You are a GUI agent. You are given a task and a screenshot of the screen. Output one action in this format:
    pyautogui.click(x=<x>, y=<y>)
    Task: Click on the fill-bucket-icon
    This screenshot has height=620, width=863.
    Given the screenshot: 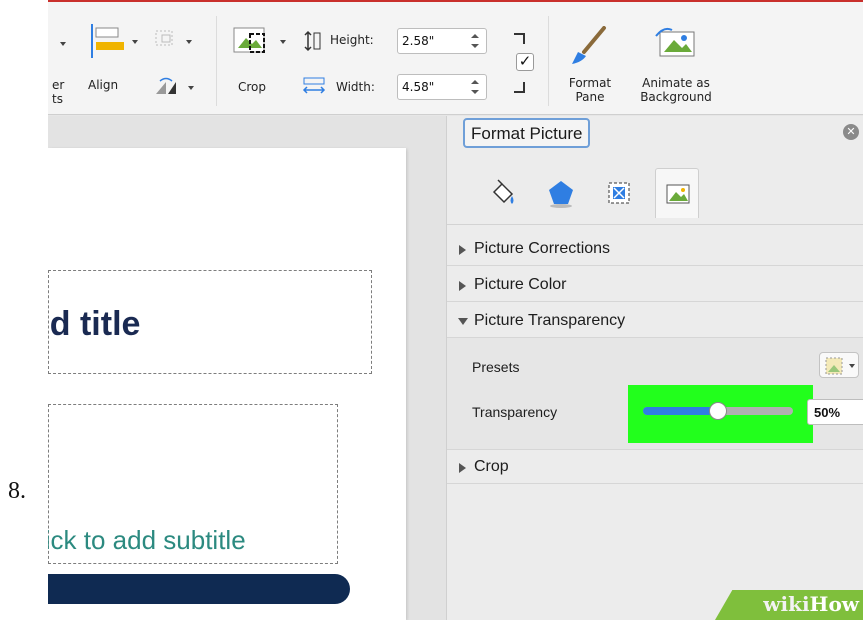 What is the action you would take?
    pyautogui.click(x=503, y=191)
    